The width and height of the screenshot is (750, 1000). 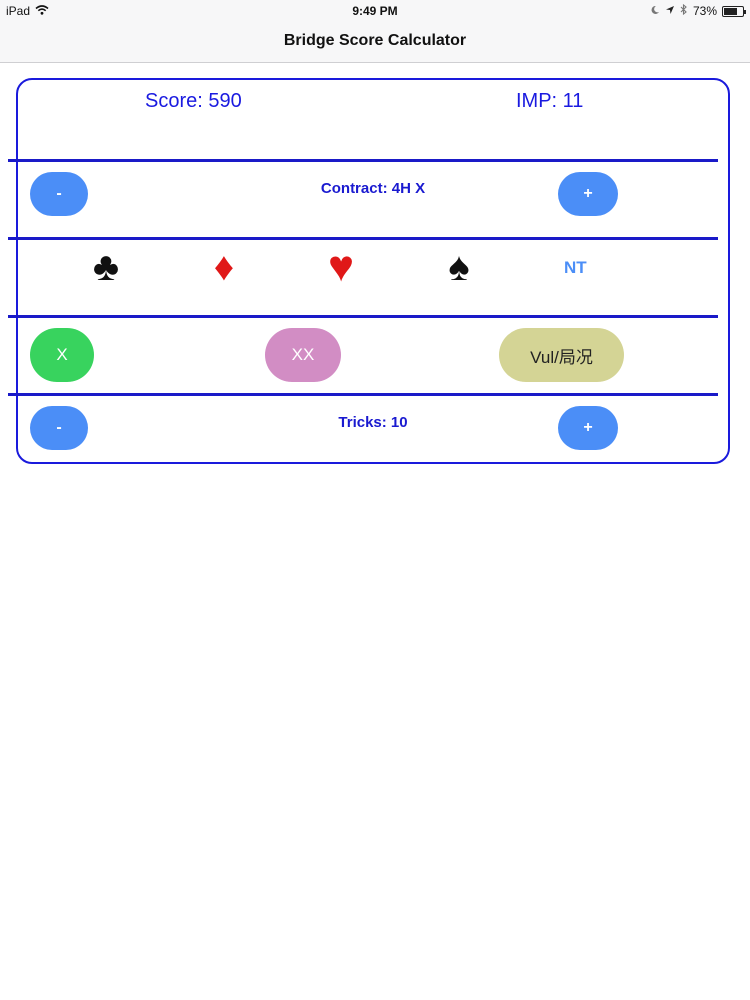 I want to click on vulnerable-button: Vul/局况, so click(x=561, y=355).